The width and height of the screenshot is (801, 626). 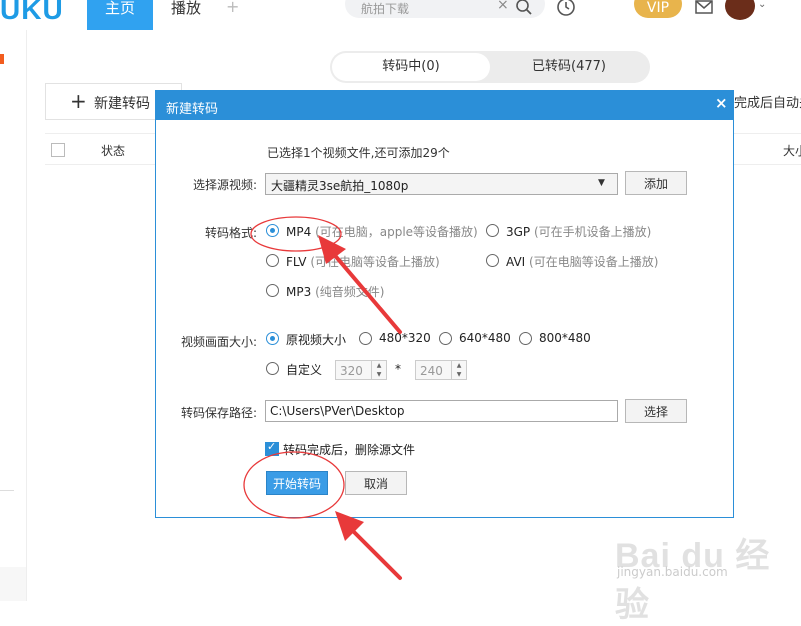 I want to click on format-mp3-hint: (纯音频文件), so click(x=350, y=292).